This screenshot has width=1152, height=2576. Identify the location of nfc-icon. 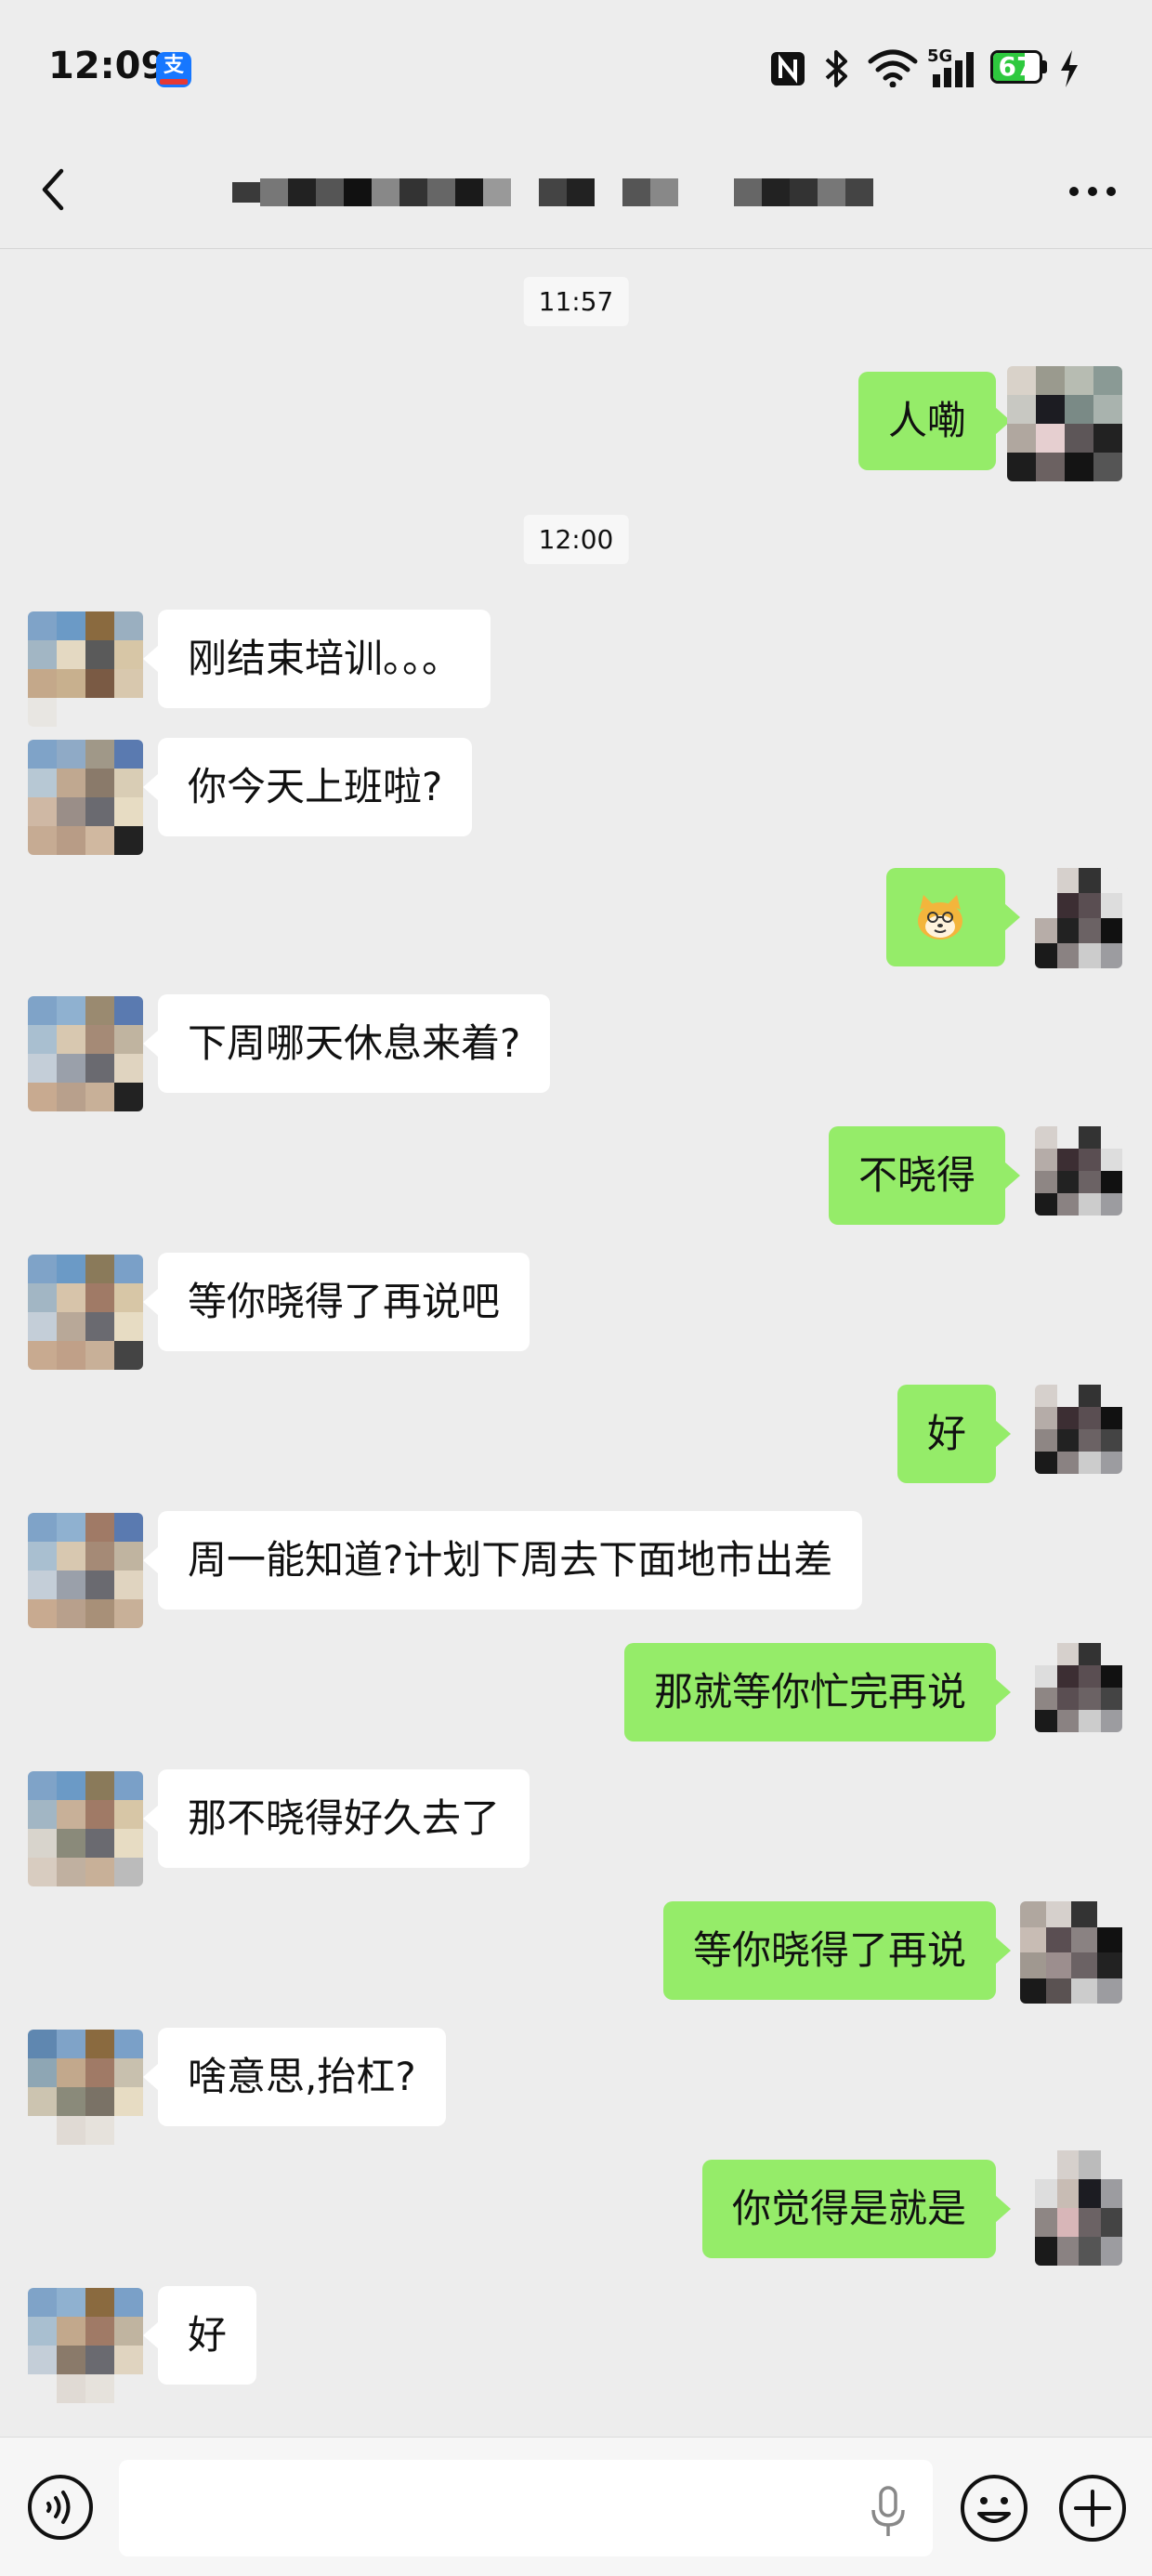
(788, 68).